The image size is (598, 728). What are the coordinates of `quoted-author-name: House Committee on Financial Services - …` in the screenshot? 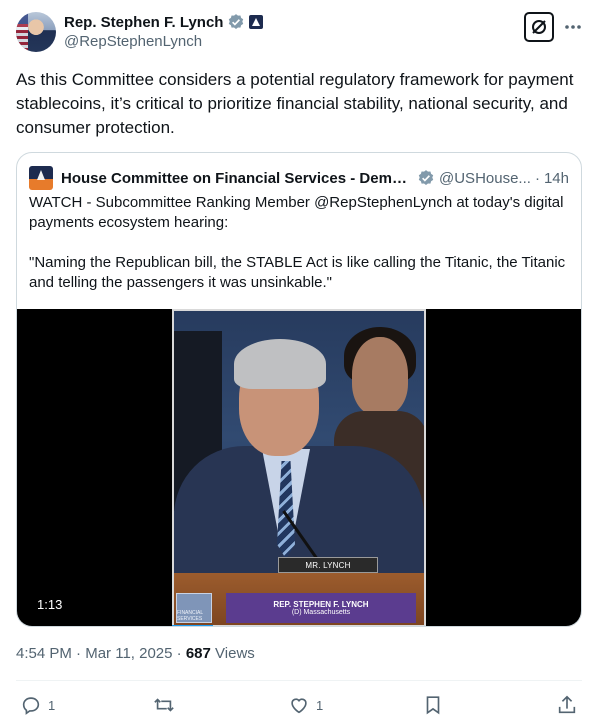 It's located at (237, 178).